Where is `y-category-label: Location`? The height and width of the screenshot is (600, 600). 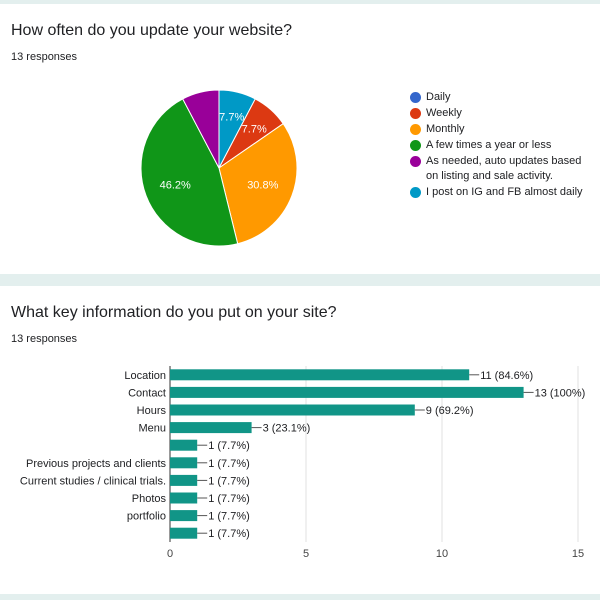
y-category-label: Location is located at coordinates (145, 376).